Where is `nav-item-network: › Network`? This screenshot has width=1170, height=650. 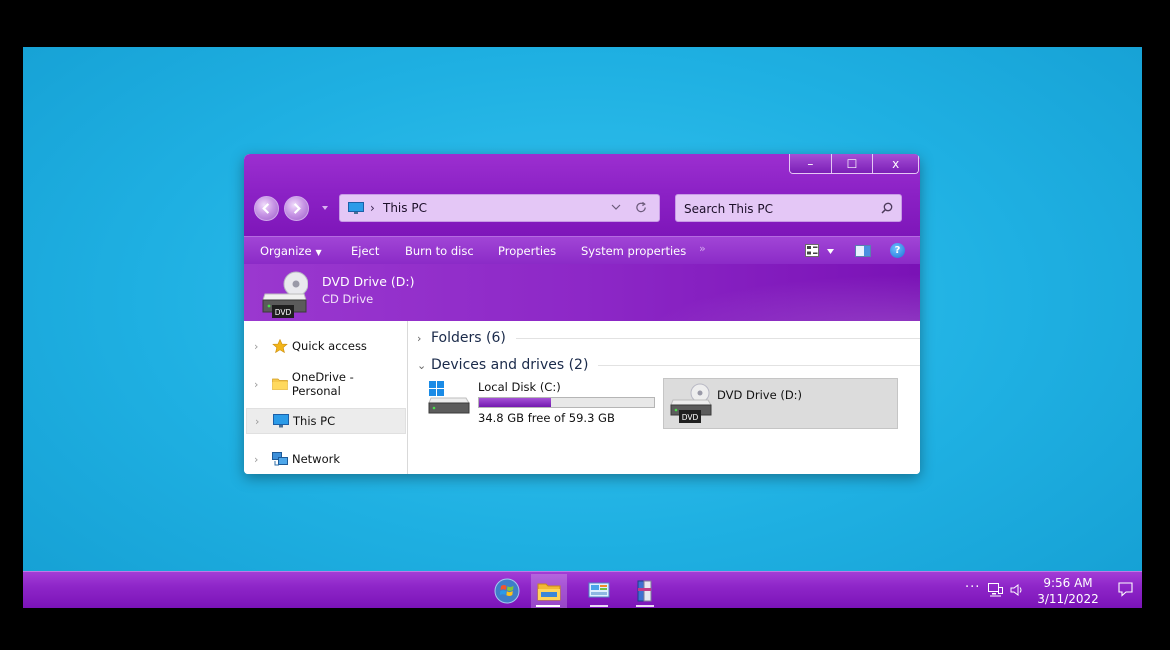 nav-item-network: › Network is located at coordinates (326, 459).